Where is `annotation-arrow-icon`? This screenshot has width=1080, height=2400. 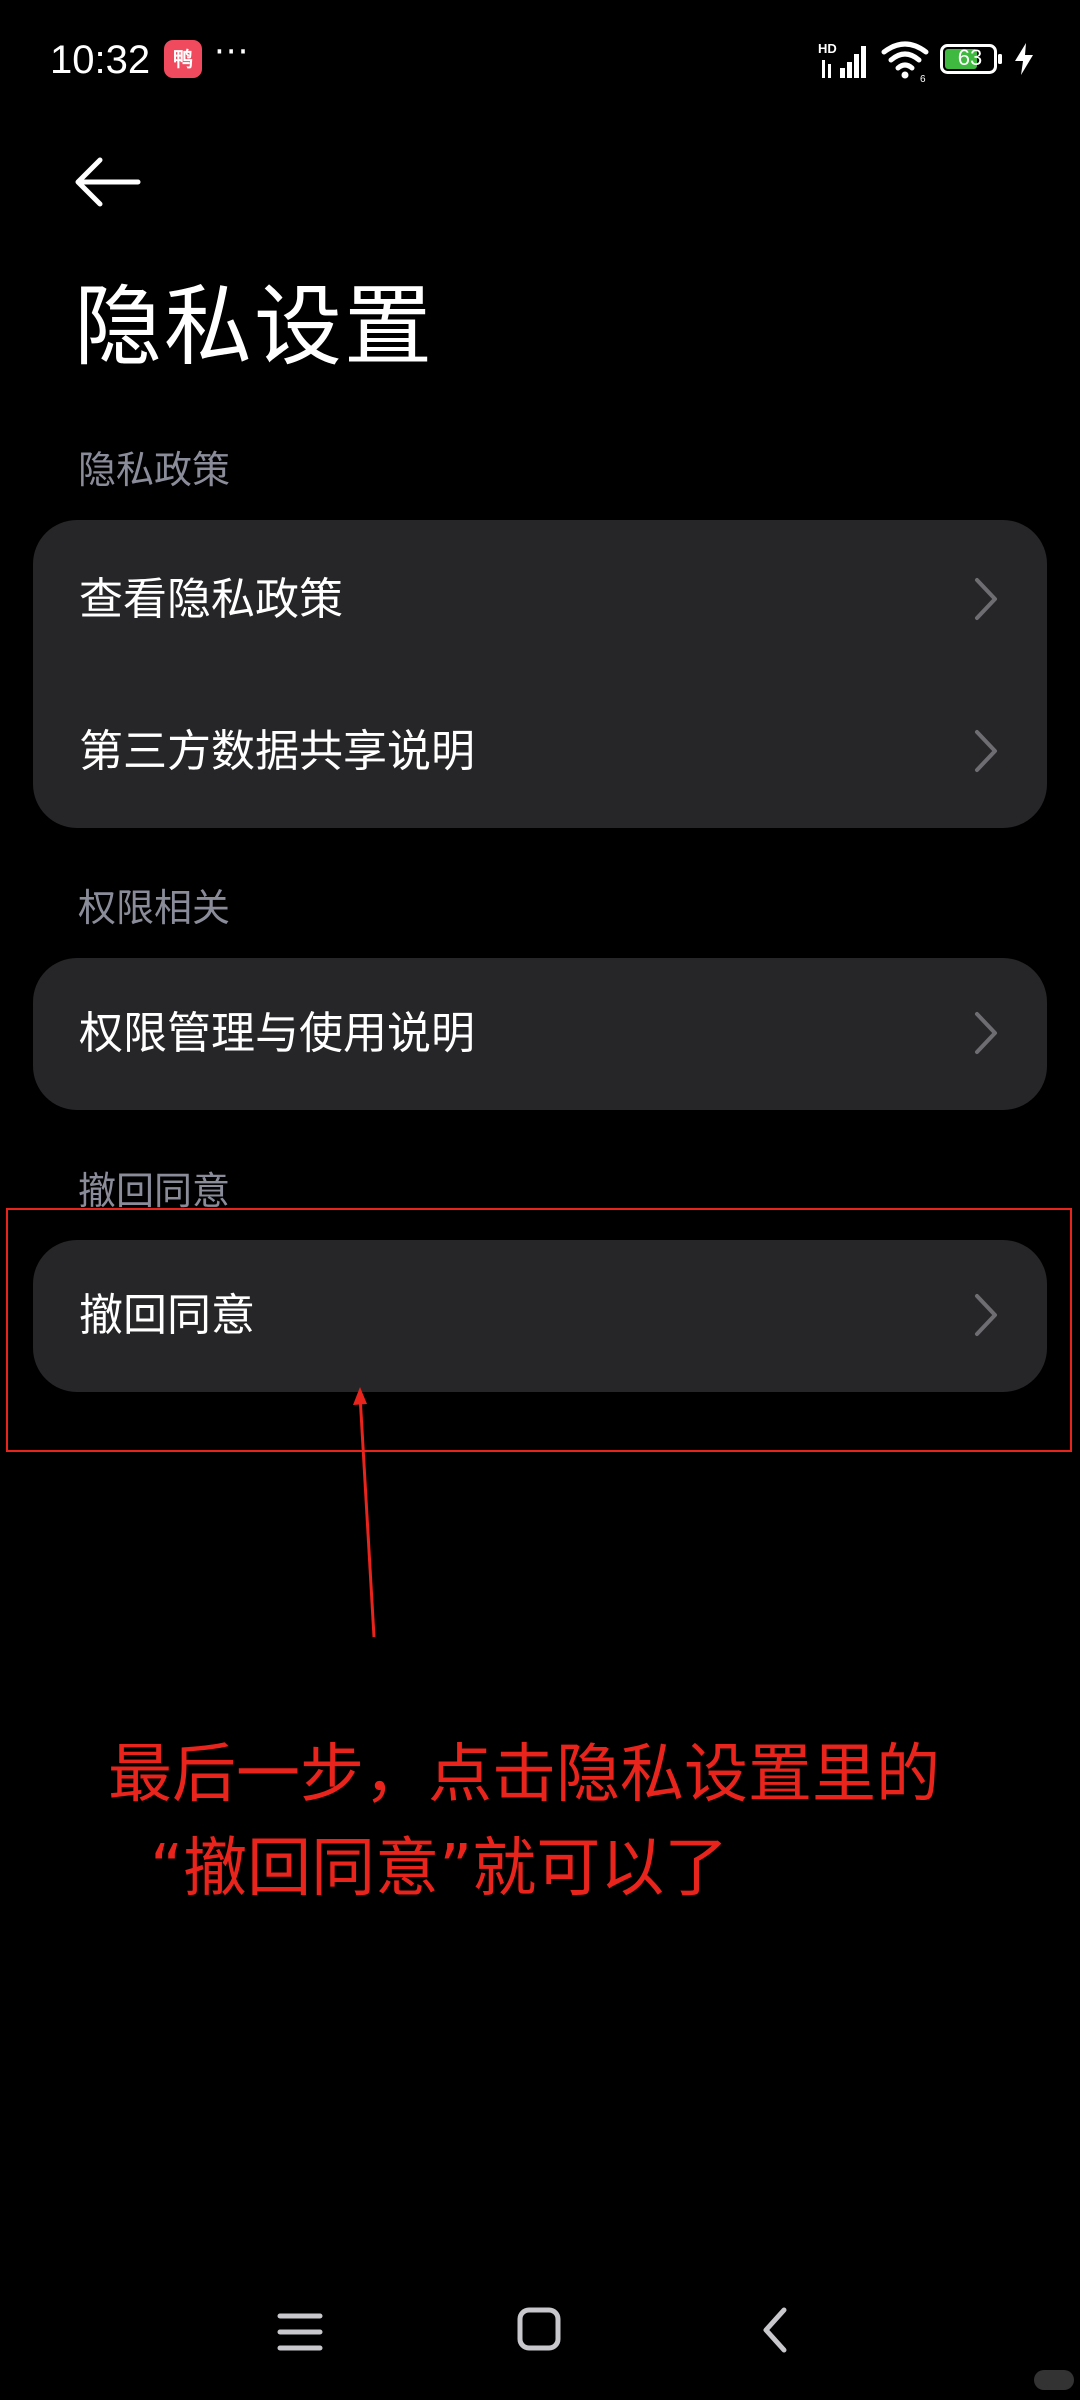
annotation-arrow-icon is located at coordinates (364, 1512).